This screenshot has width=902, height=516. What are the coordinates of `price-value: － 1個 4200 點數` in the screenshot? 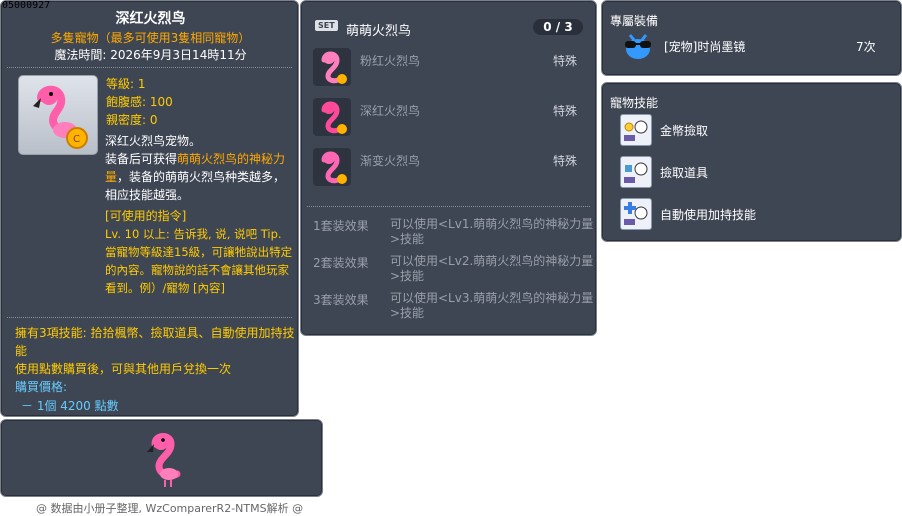 It's located at (70, 406).